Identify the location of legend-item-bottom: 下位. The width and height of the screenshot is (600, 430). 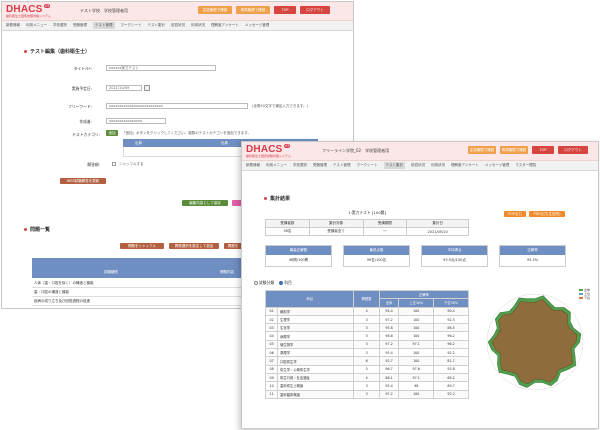
(584, 298).